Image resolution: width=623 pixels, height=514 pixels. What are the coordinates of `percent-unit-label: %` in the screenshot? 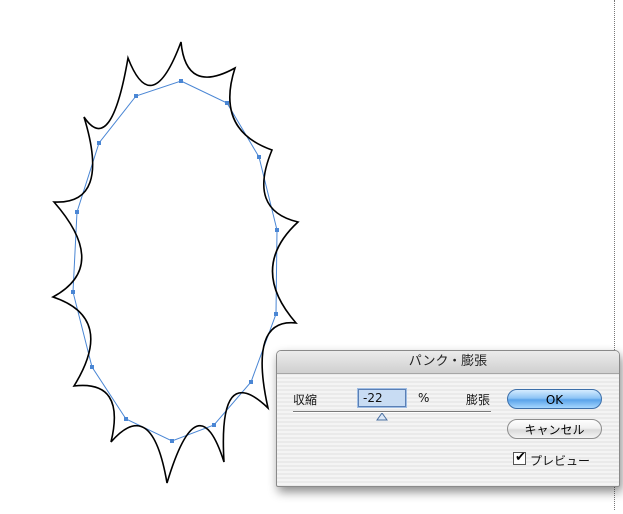 It's located at (424, 398).